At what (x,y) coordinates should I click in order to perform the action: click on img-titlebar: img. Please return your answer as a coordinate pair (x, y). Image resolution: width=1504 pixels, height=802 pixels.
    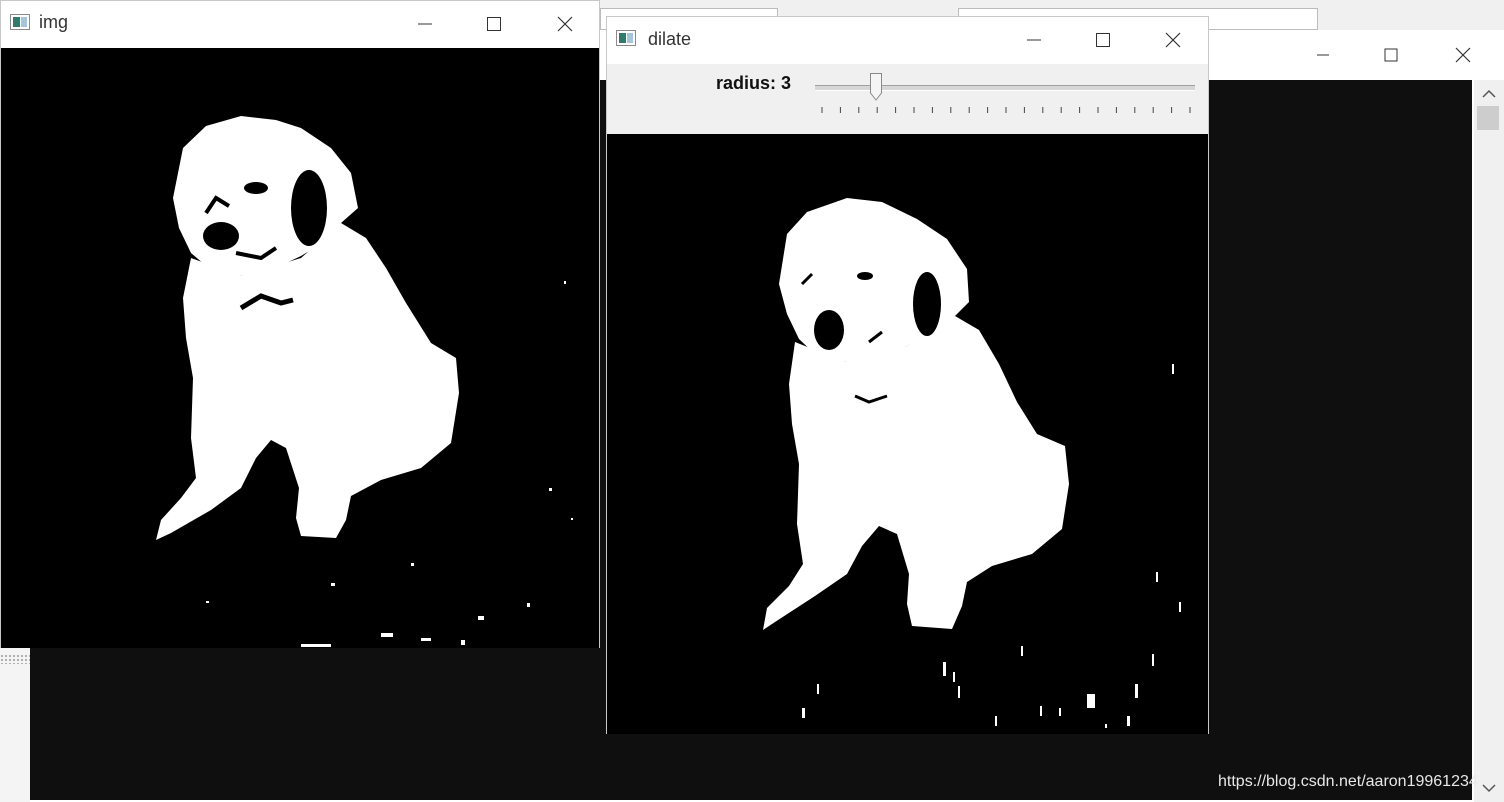
    Looking at the image, I should click on (300, 24).